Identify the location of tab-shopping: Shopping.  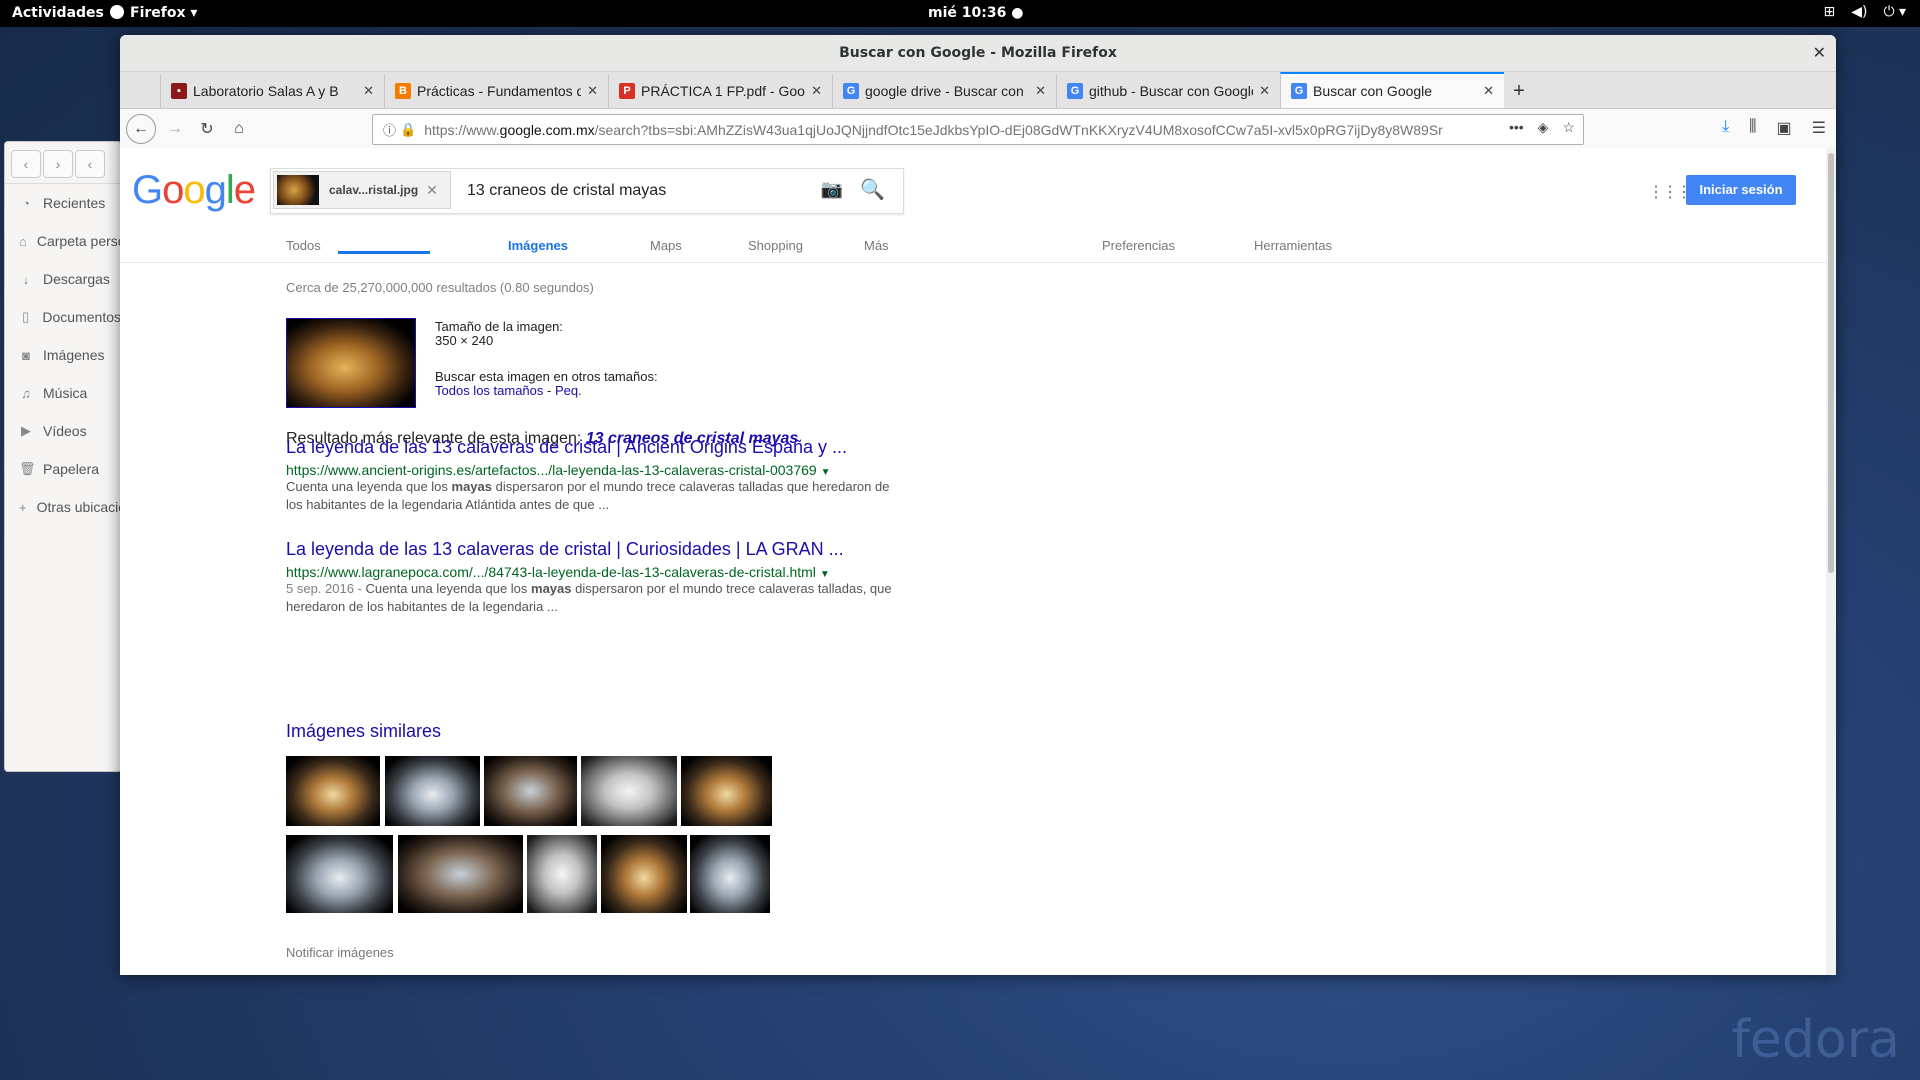
(775, 245).